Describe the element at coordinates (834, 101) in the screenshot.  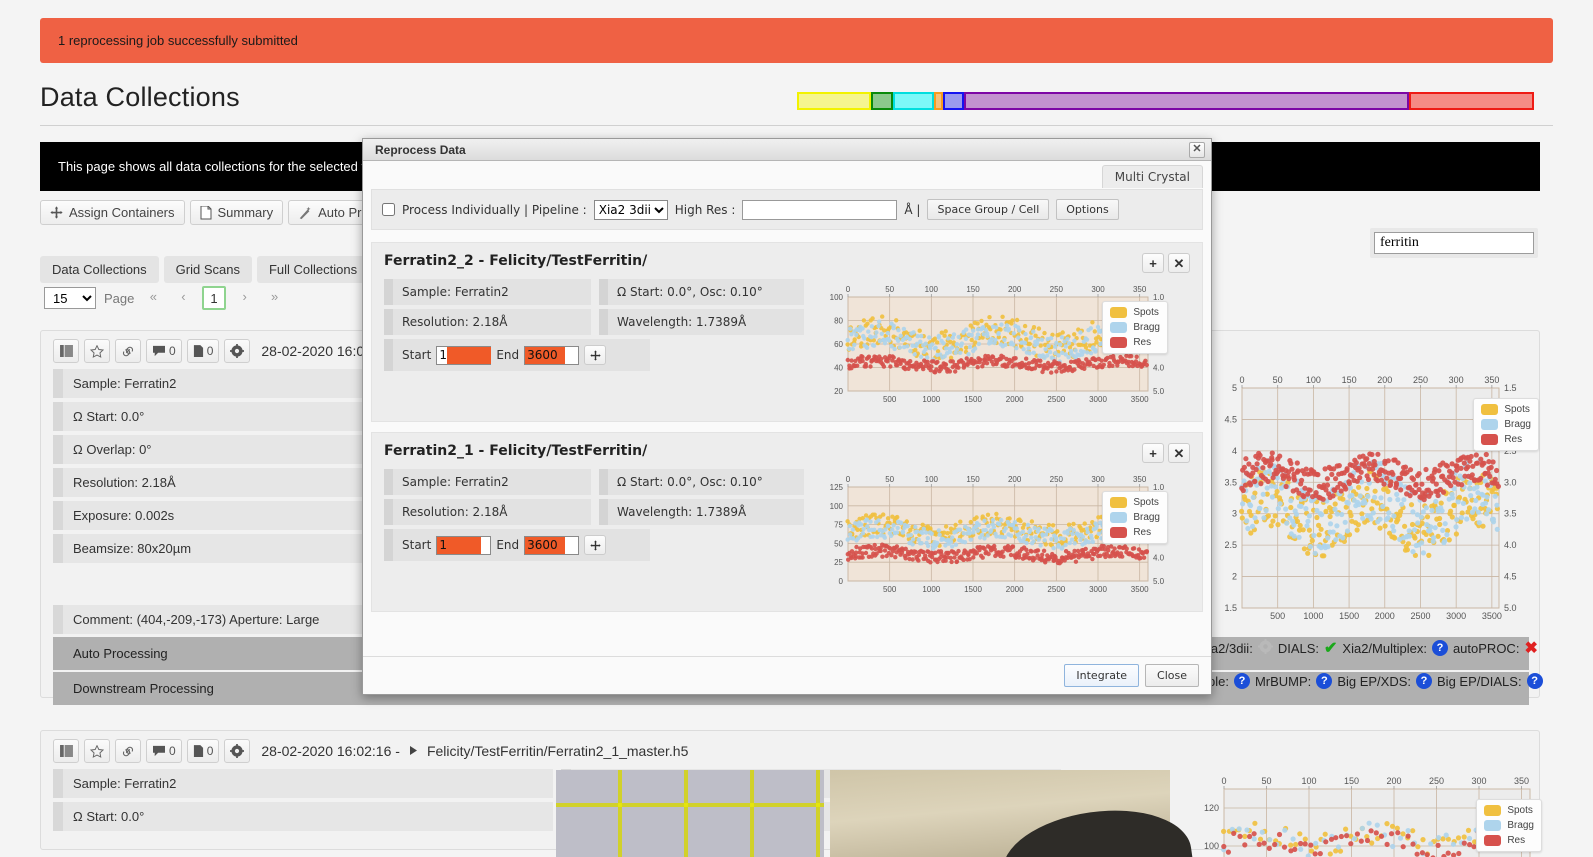
I see `colorbar-segment-yellow-pale` at that location.